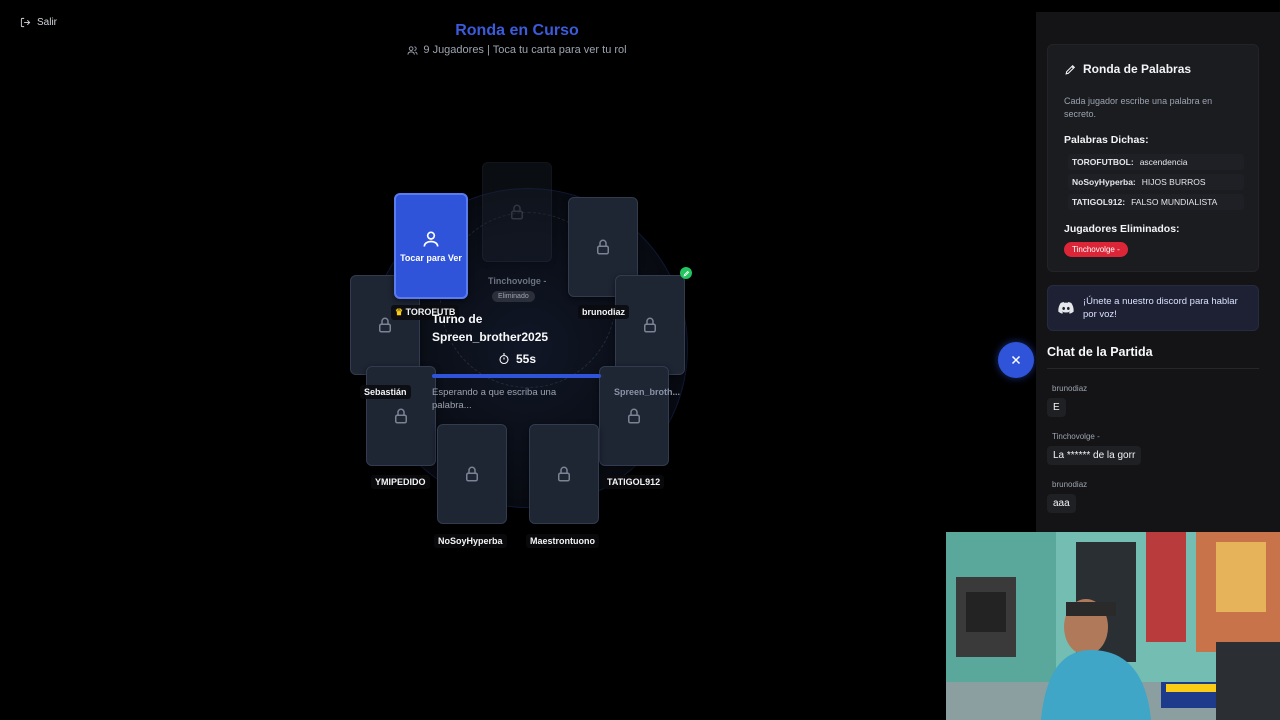 The height and width of the screenshot is (720, 1280). I want to click on player-card-ymipedido, so click(401, 416).